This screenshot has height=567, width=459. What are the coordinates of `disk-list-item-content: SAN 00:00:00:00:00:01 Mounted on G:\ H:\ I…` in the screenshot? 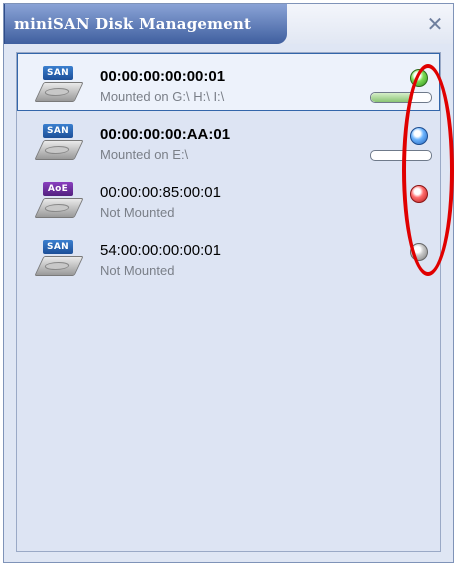 It's located at (228, 82).